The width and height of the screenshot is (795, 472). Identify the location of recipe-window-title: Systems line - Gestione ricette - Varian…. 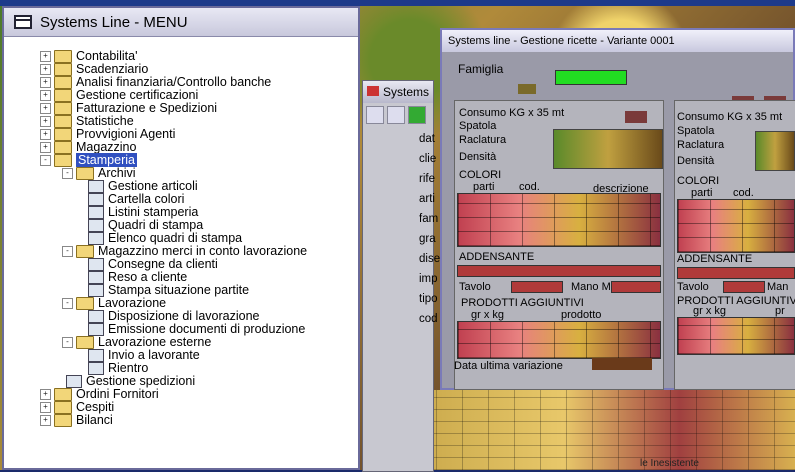
(617, 41).